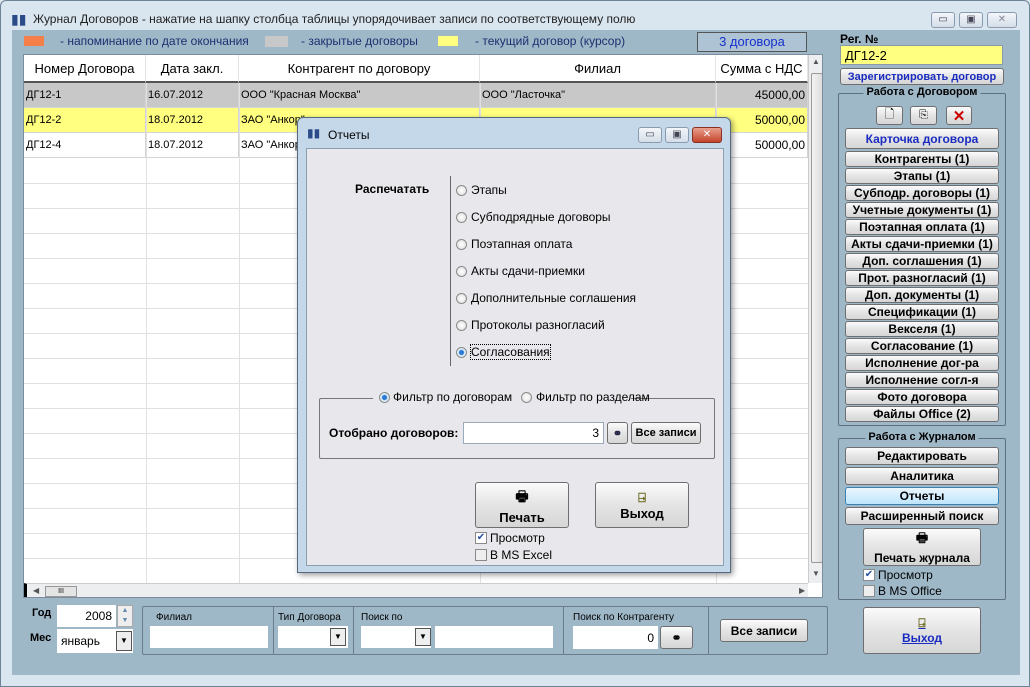 This screenshot has width=1030, height=687. What do you see at coordinates (922, 227) in the screenshot?
I see `contract-section-button: Поэтапная оплата (1)` at bounding box center [922, 227].